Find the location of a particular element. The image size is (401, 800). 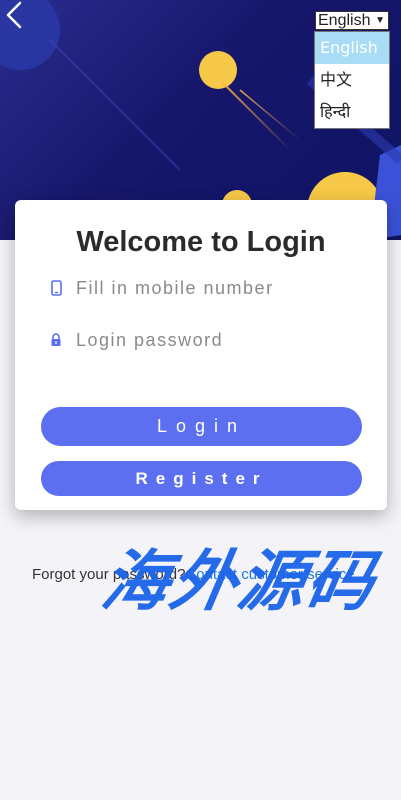

register-button: Register is located at coordinates (201, 478).